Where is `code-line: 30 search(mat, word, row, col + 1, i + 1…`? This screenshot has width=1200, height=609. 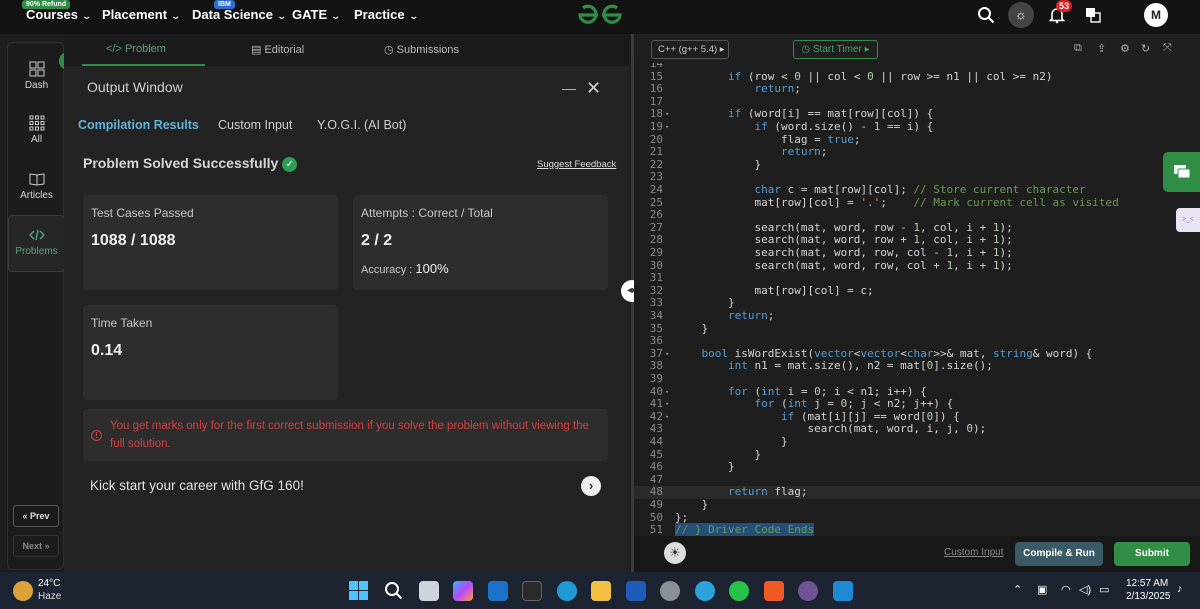 code-line: 30 search(mat, word, row, col + 1, i + 1… is located at coordinates (917, 266).